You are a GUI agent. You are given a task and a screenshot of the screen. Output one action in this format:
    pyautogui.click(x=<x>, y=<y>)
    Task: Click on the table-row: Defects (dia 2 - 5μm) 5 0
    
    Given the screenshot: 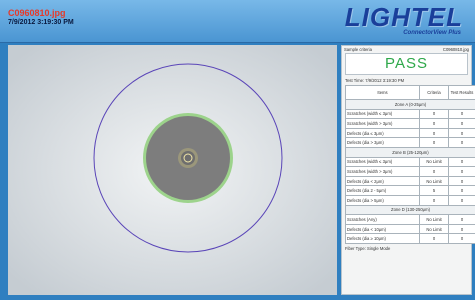 What is the action you would take?
    pyautogui.click(x=410, y=190)
    